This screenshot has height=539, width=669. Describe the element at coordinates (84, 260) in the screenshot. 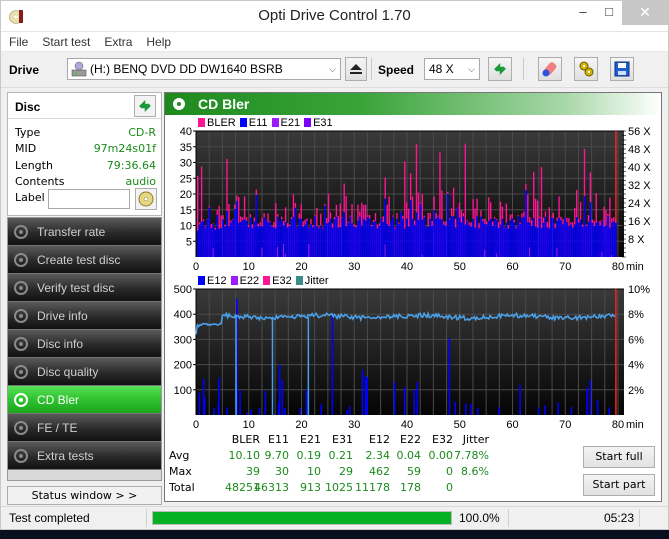

I see `nav-item-create-test-disc: Create test disc` at that location.